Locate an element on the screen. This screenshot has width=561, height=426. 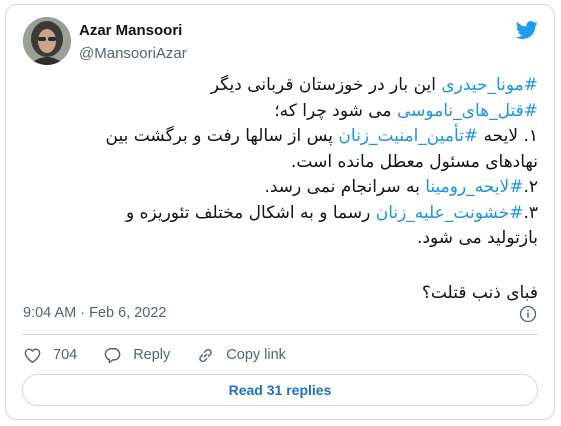
tweet-text: رسما و به اشکال مختلف تئوریزه و is located at coordinates (250, 212).